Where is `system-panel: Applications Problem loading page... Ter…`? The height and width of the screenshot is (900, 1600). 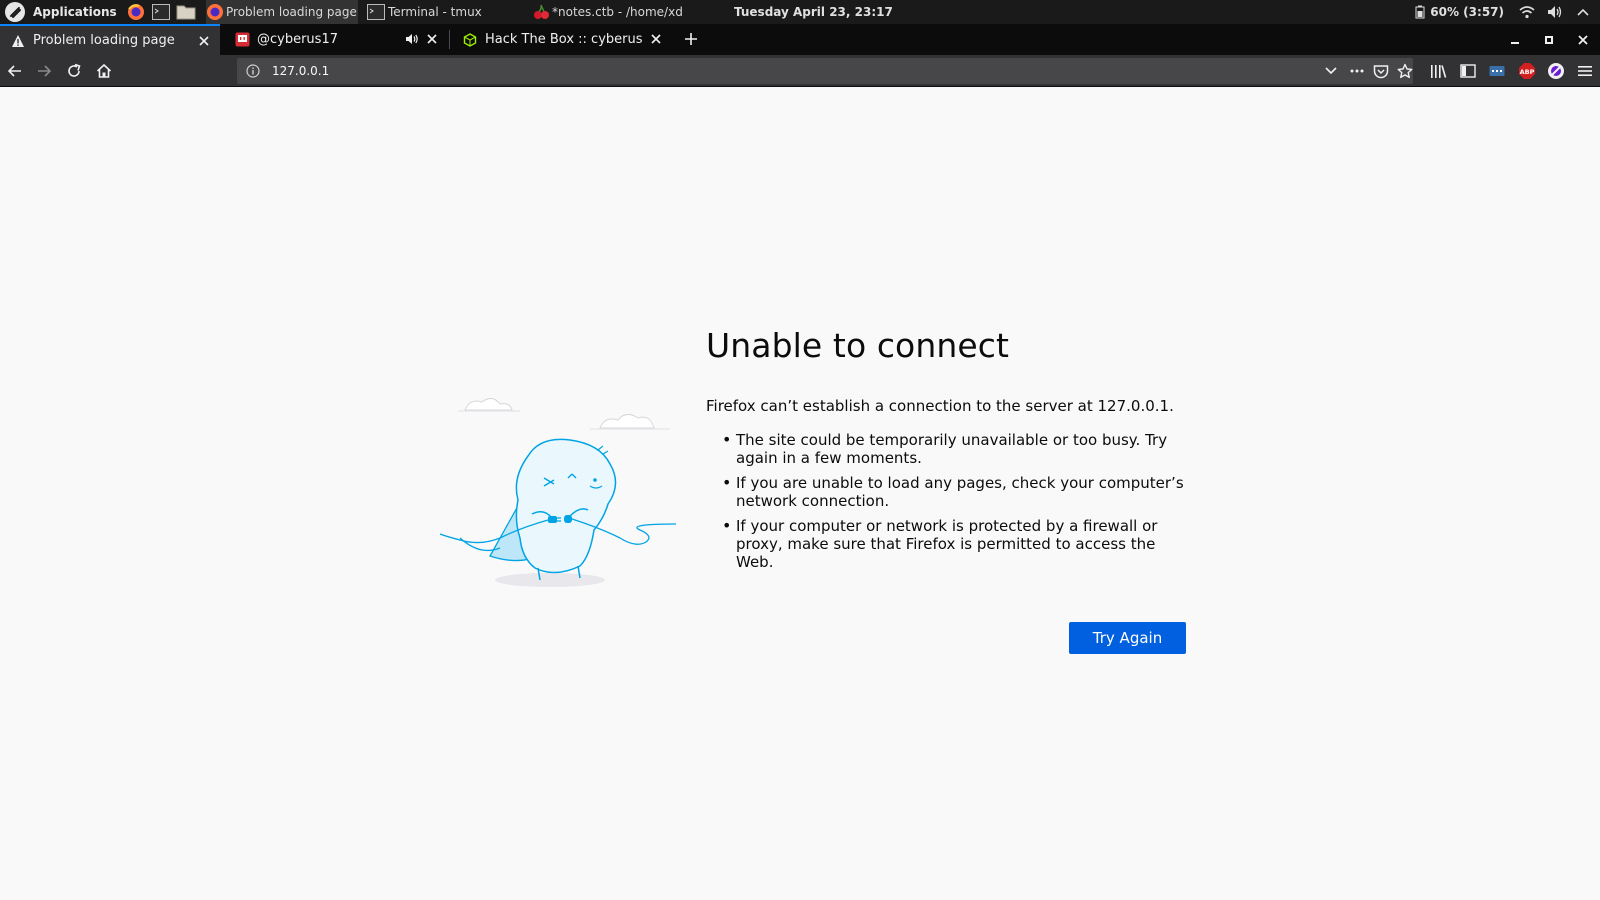 system-panel: Applications Problem loading page... Ter… is located at coordinates (800, 12).